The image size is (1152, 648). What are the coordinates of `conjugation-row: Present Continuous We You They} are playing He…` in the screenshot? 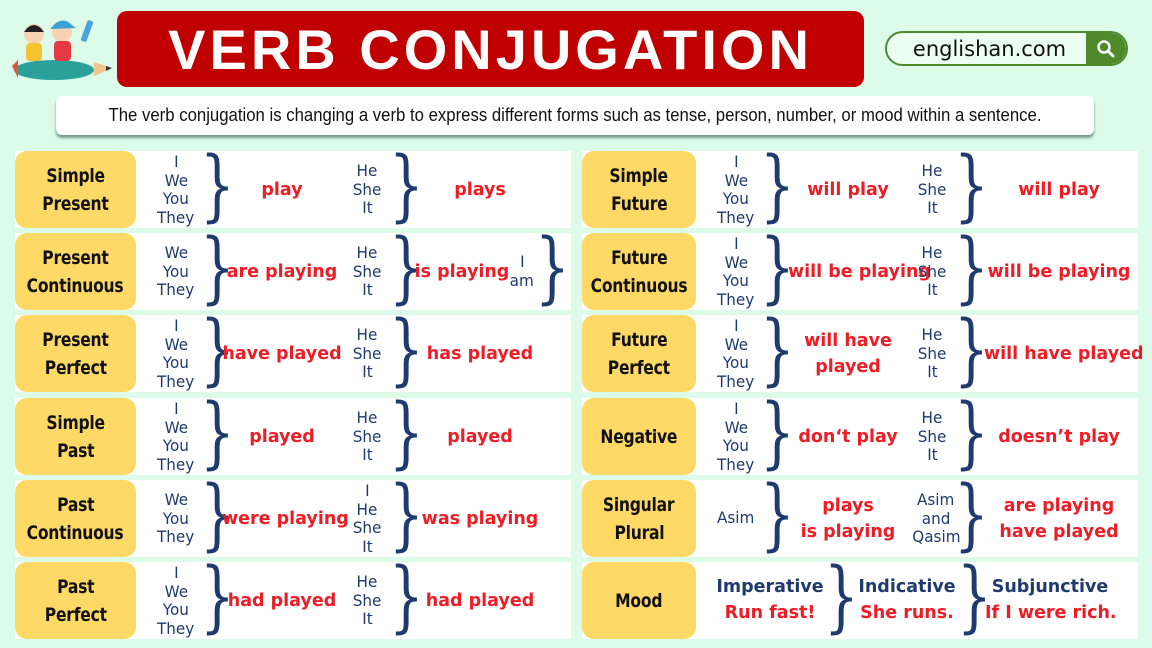 It's located at (293, 269).